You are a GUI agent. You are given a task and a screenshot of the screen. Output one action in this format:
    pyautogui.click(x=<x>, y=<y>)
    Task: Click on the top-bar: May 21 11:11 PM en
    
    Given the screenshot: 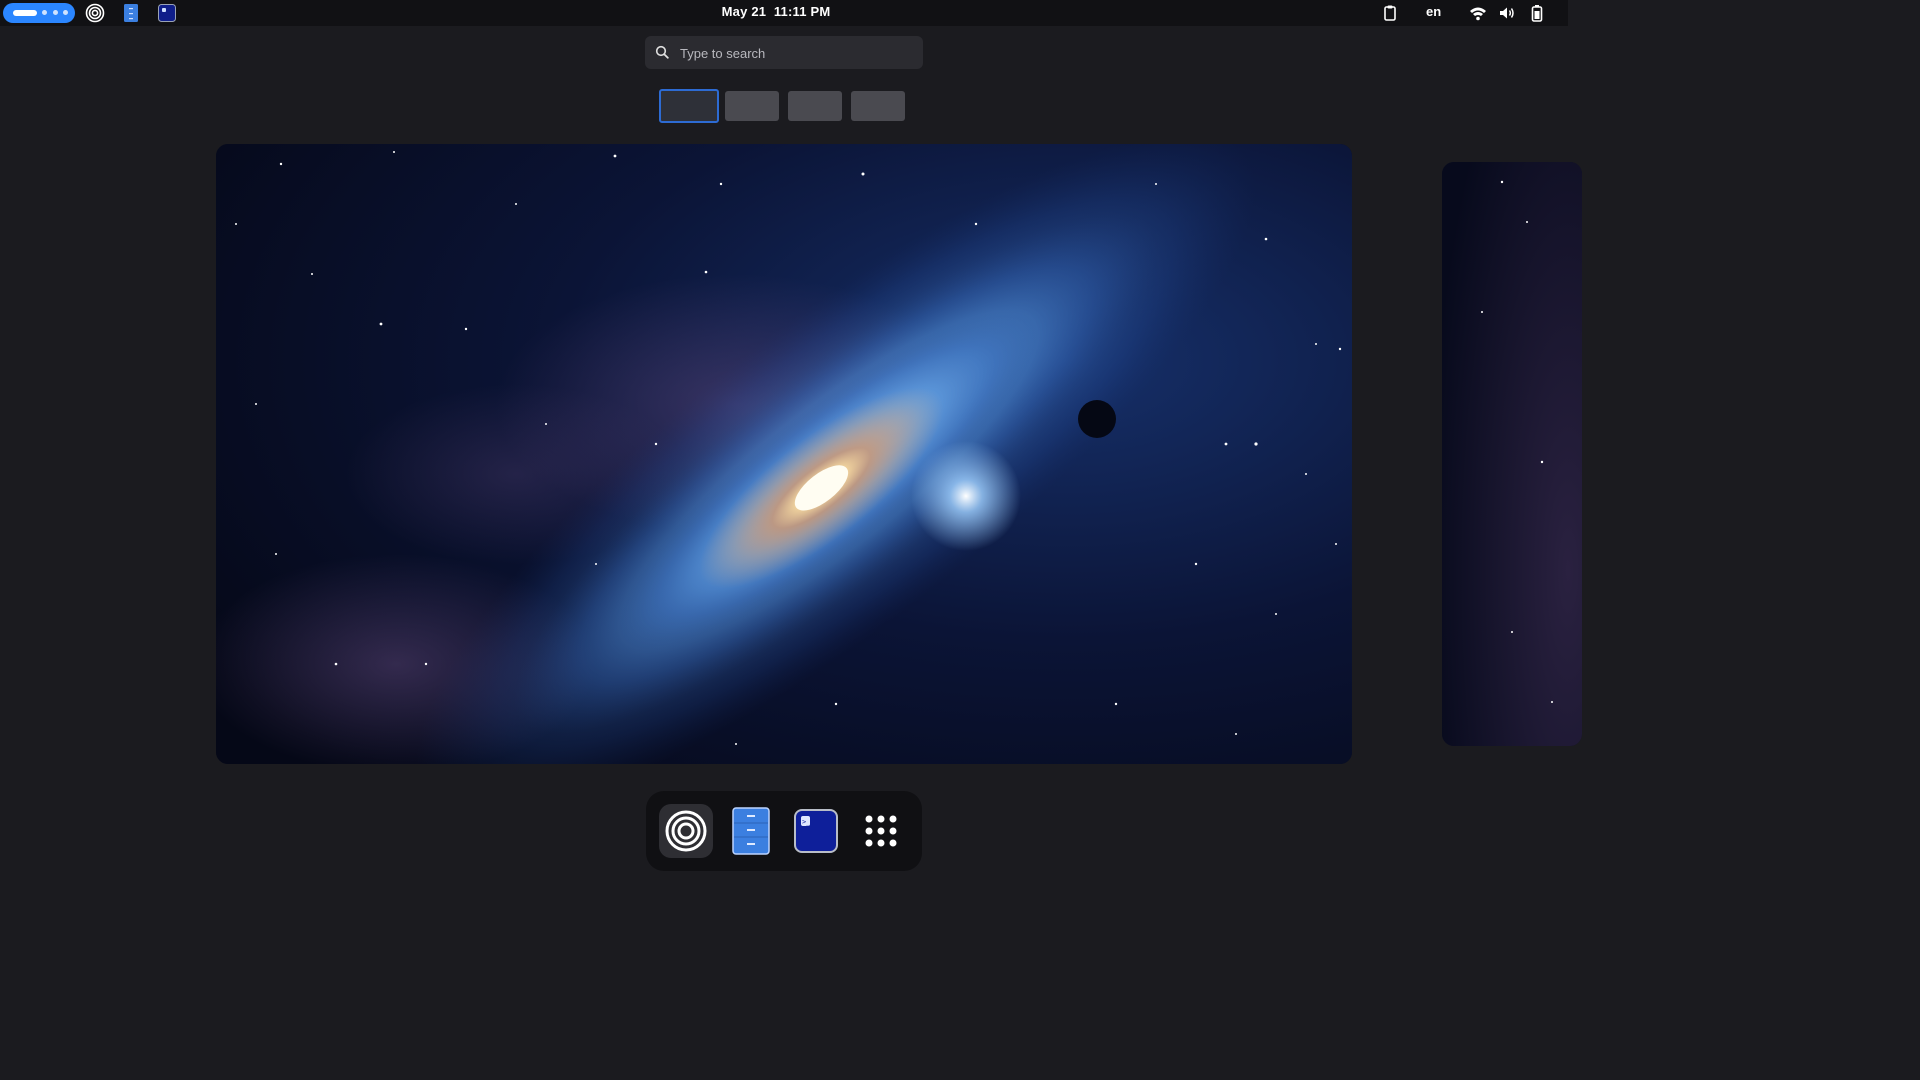 What is the action you would take?
    pyautogui.click(x=784, y=13)
    